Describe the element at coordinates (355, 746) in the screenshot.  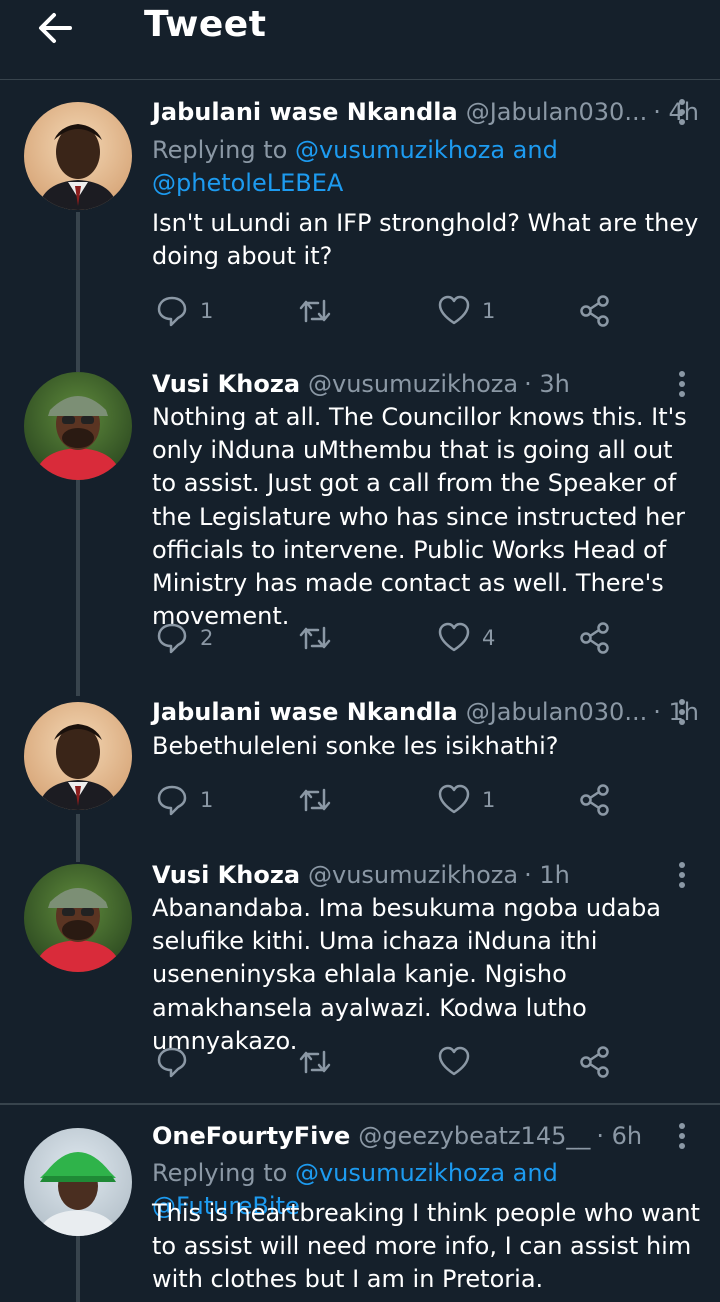
I see `tweet-text: Bebethuleleni sonke les isikhathi?` at that location.